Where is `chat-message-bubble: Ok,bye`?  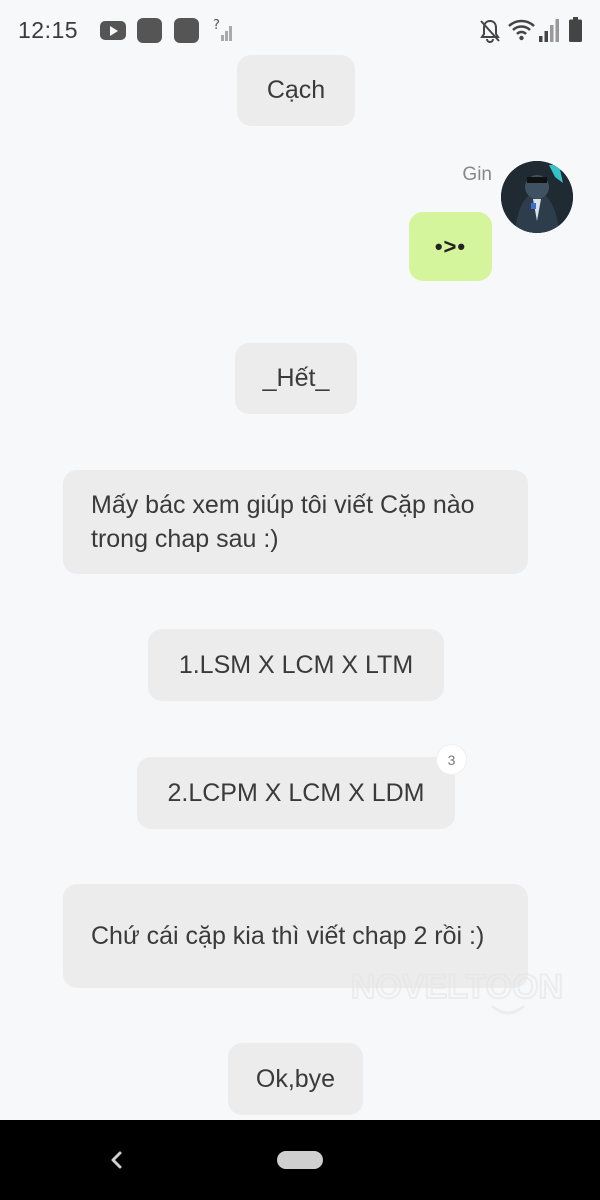
chat-message-bubble: Ok,bye is located at coordinates (295, 1079).